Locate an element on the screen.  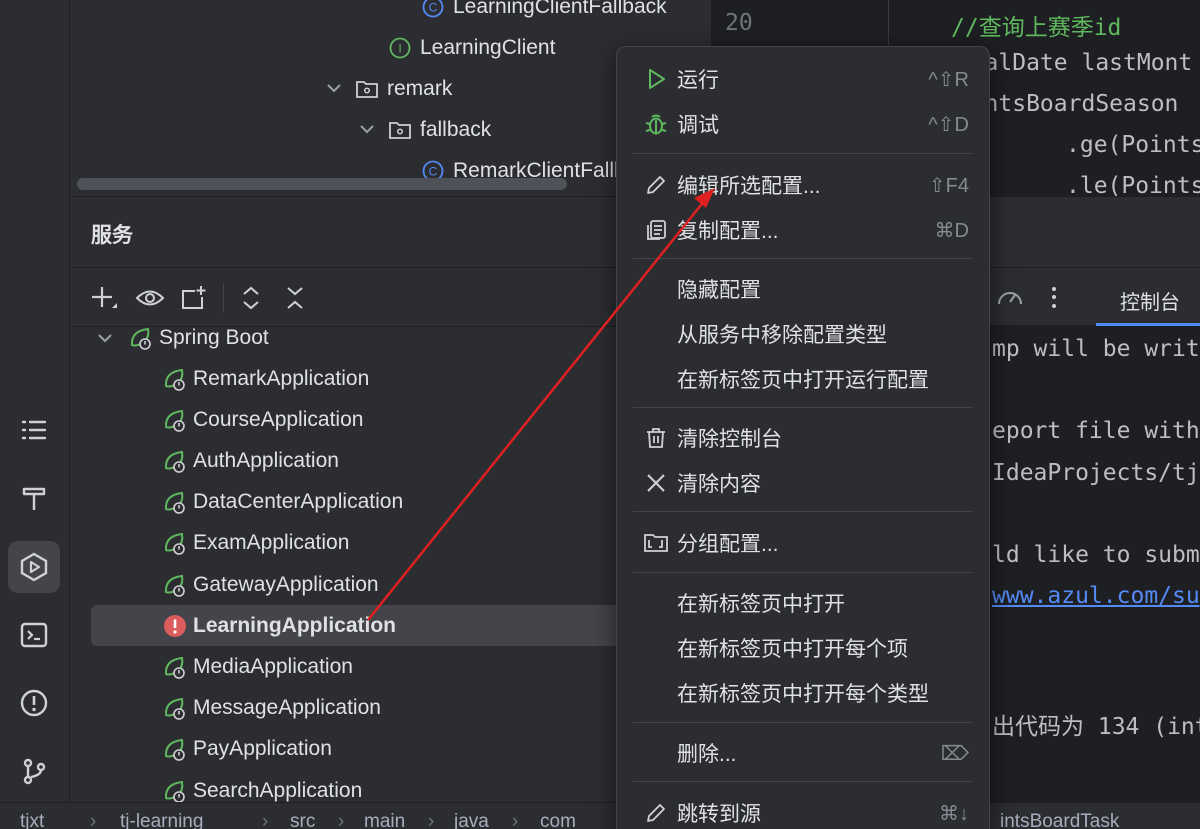
breadcrumb-item: tj-learning is located at coordinates (161, 820).